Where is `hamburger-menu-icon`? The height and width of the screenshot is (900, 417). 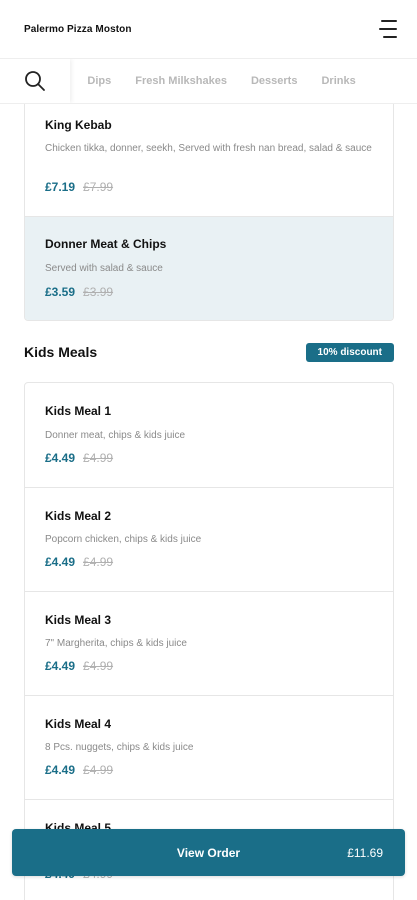
hamburger-menu-icon is located at coordinates (386, 29).